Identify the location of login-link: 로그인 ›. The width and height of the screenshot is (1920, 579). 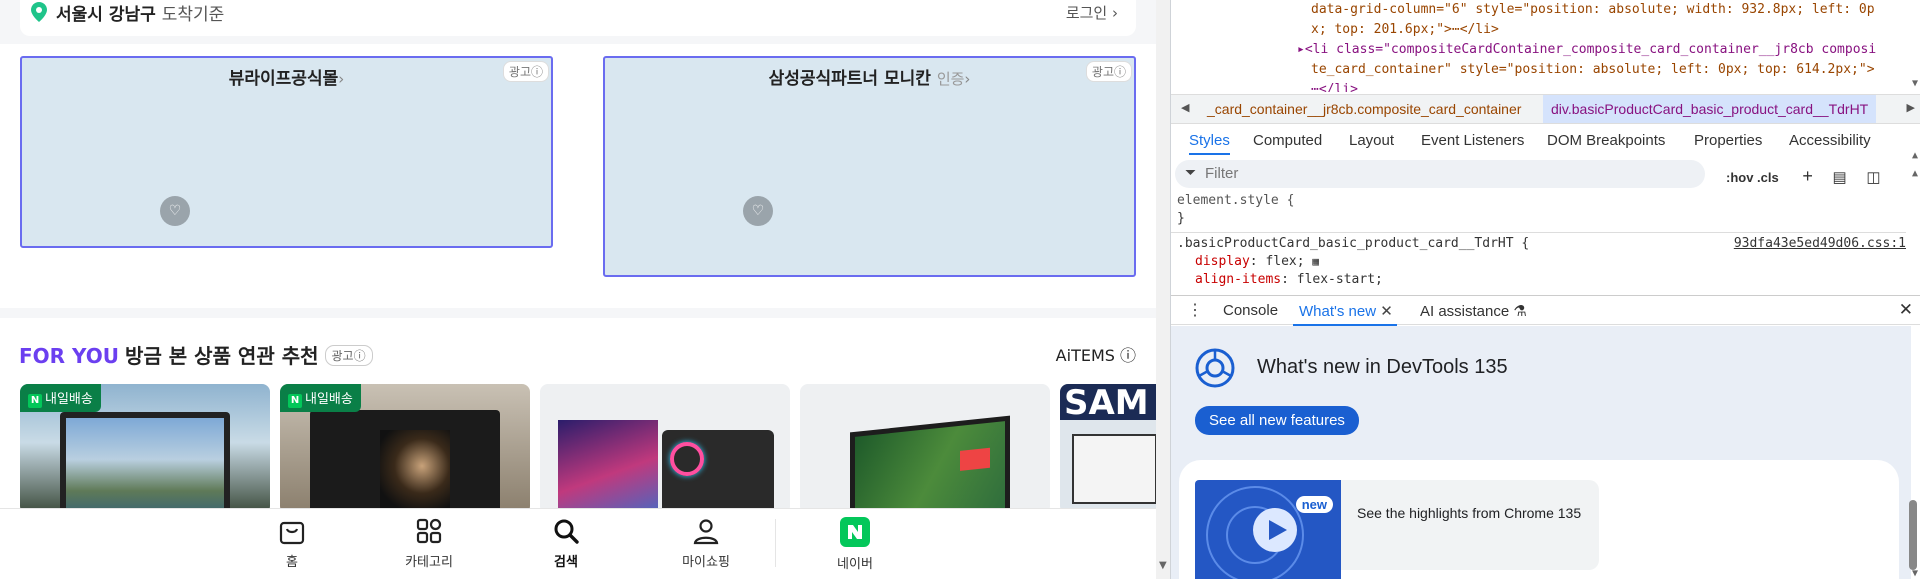
(1092, 12).